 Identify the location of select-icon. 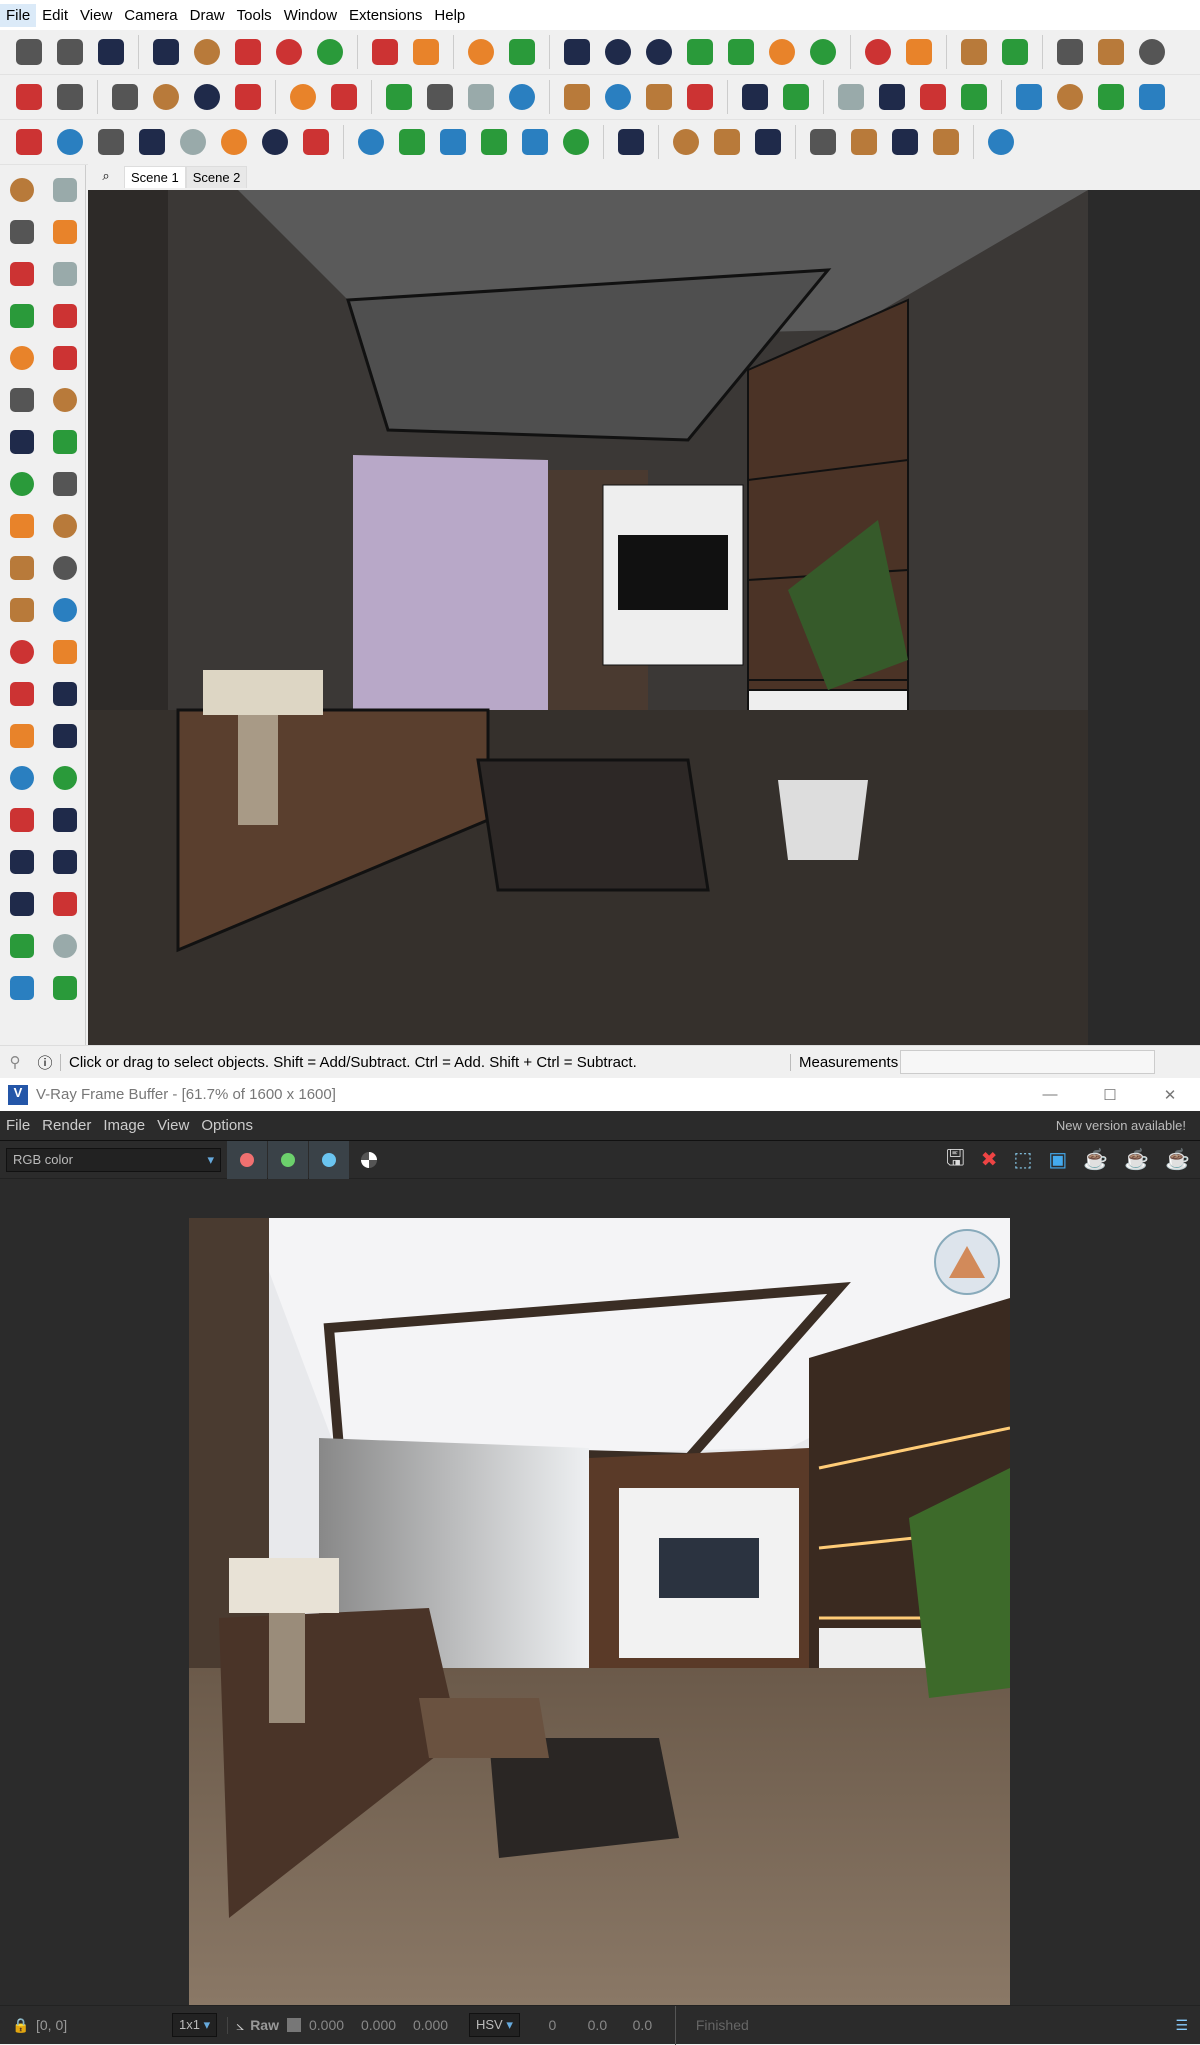
(21, 190).